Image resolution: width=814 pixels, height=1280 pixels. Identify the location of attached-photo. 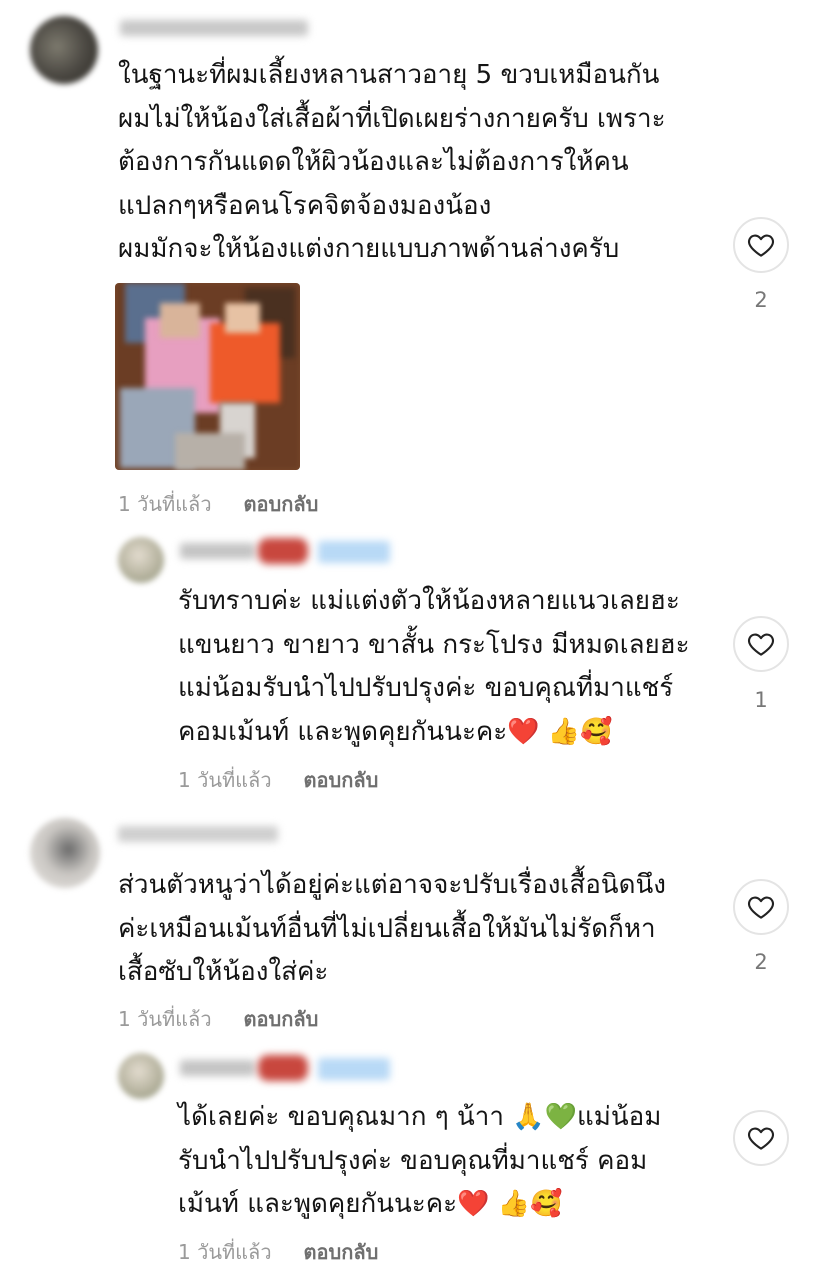
(207, 376).